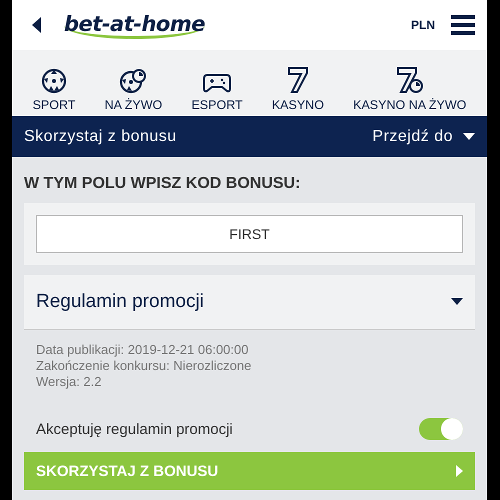 The image size is (500, 500). What do you see at coordinates (143, 350) in the screenshot?
I see `terms-detail: Data publikacji: 2019-12-21 06:00:00` at bounding box center [143, 350].